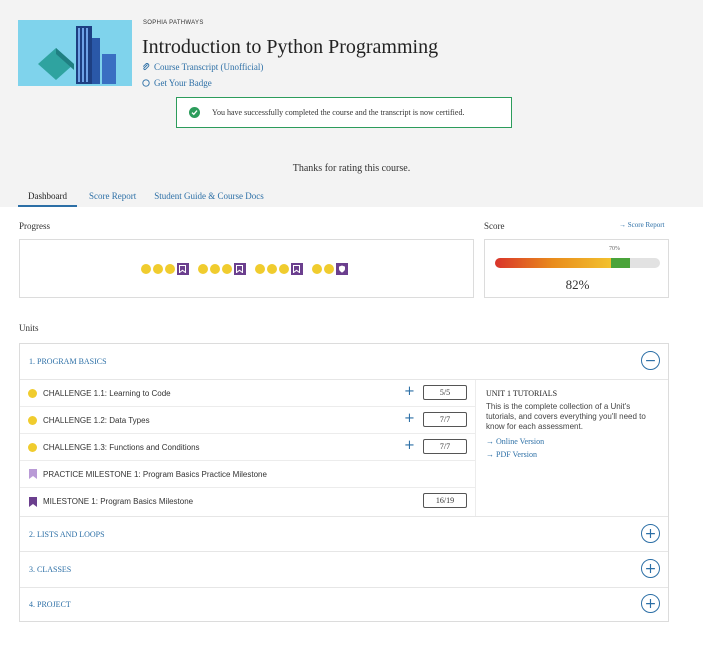 This screenshot has width=703, height=647. I want to click on tab-dashboard: Dashboard, so click(47, 198).